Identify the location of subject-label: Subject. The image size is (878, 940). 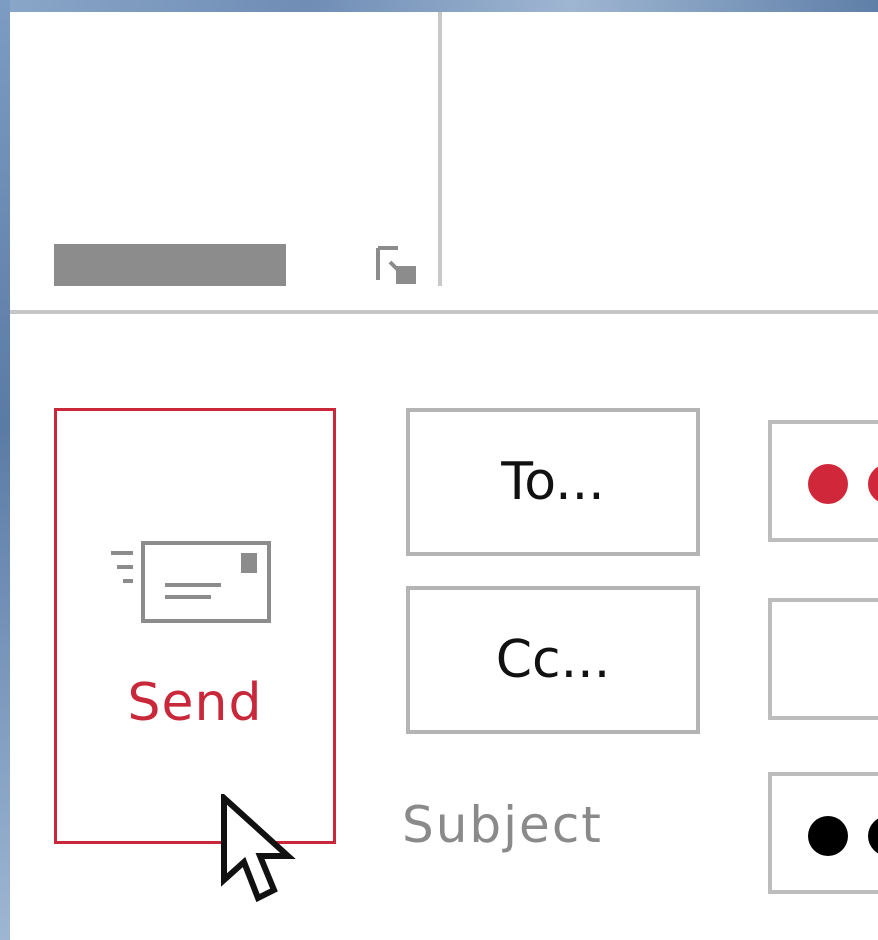
(502, 825).